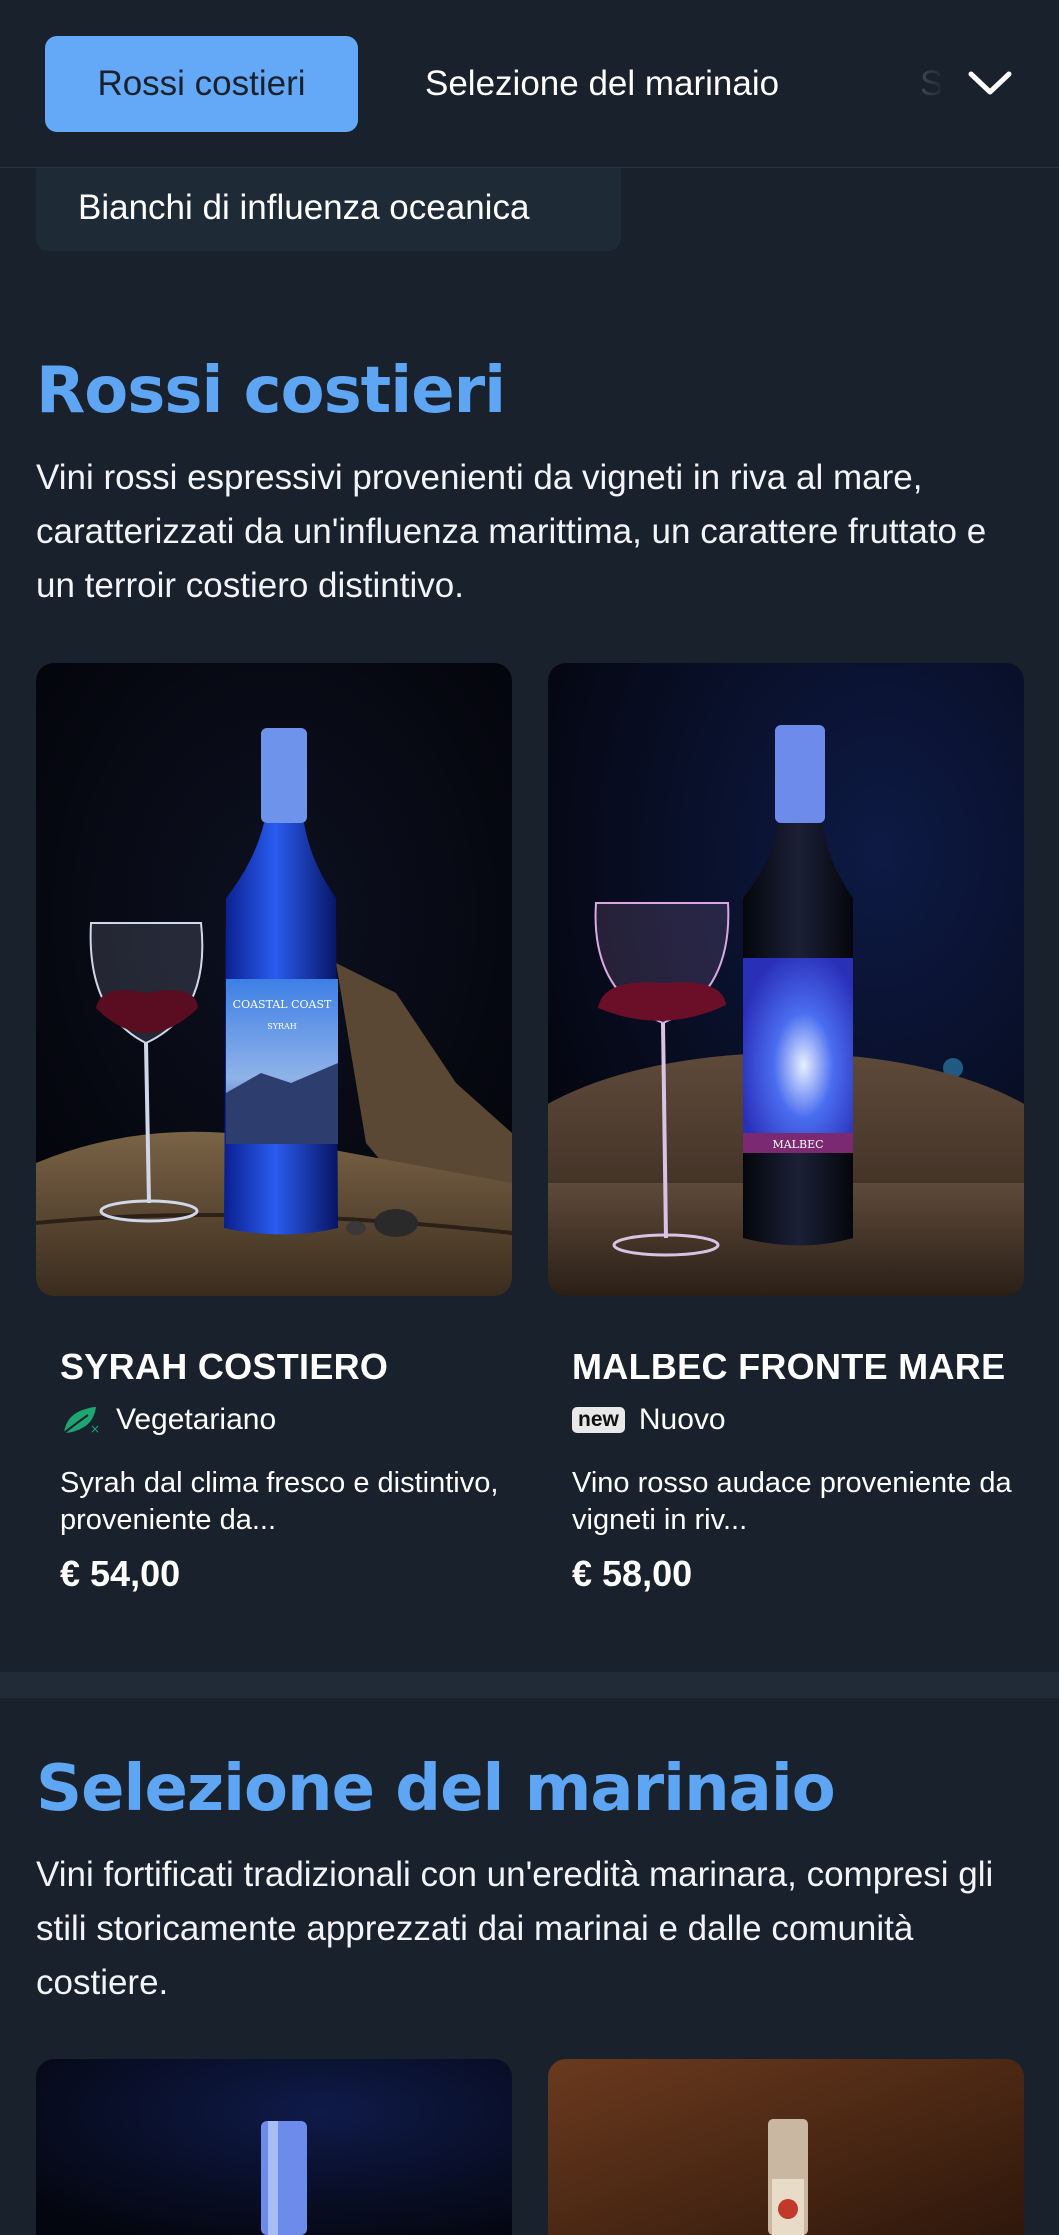  I want to click on badge-label: Vegetariano, so click(196, 1419).